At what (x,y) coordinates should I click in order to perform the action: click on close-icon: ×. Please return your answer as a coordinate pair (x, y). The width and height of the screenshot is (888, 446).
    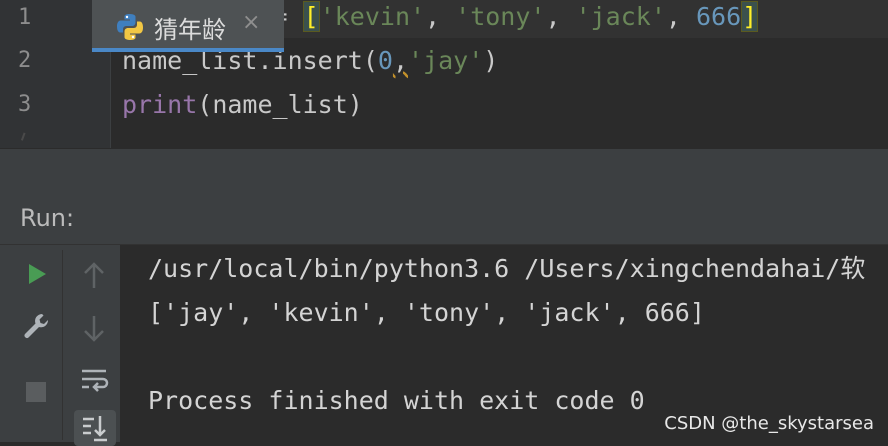
    Looking at the image, I should click on (251, 22).